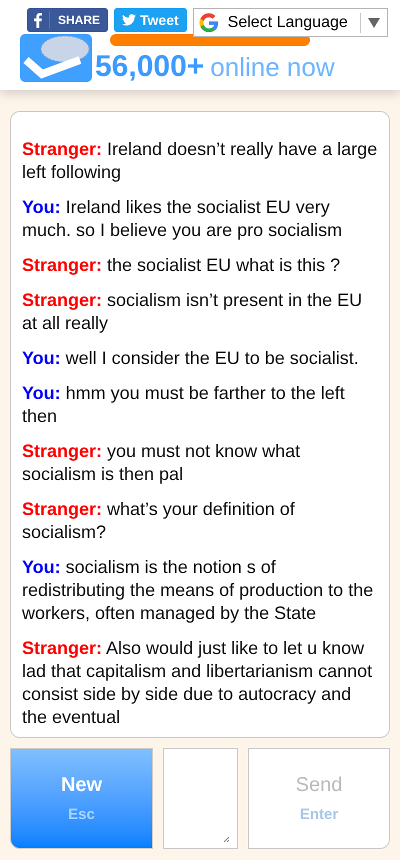 This screenshot has height=860, width=400. Describe the element at coordinates (129, 20) in the screenshot. I see `bird-icon` at that location.